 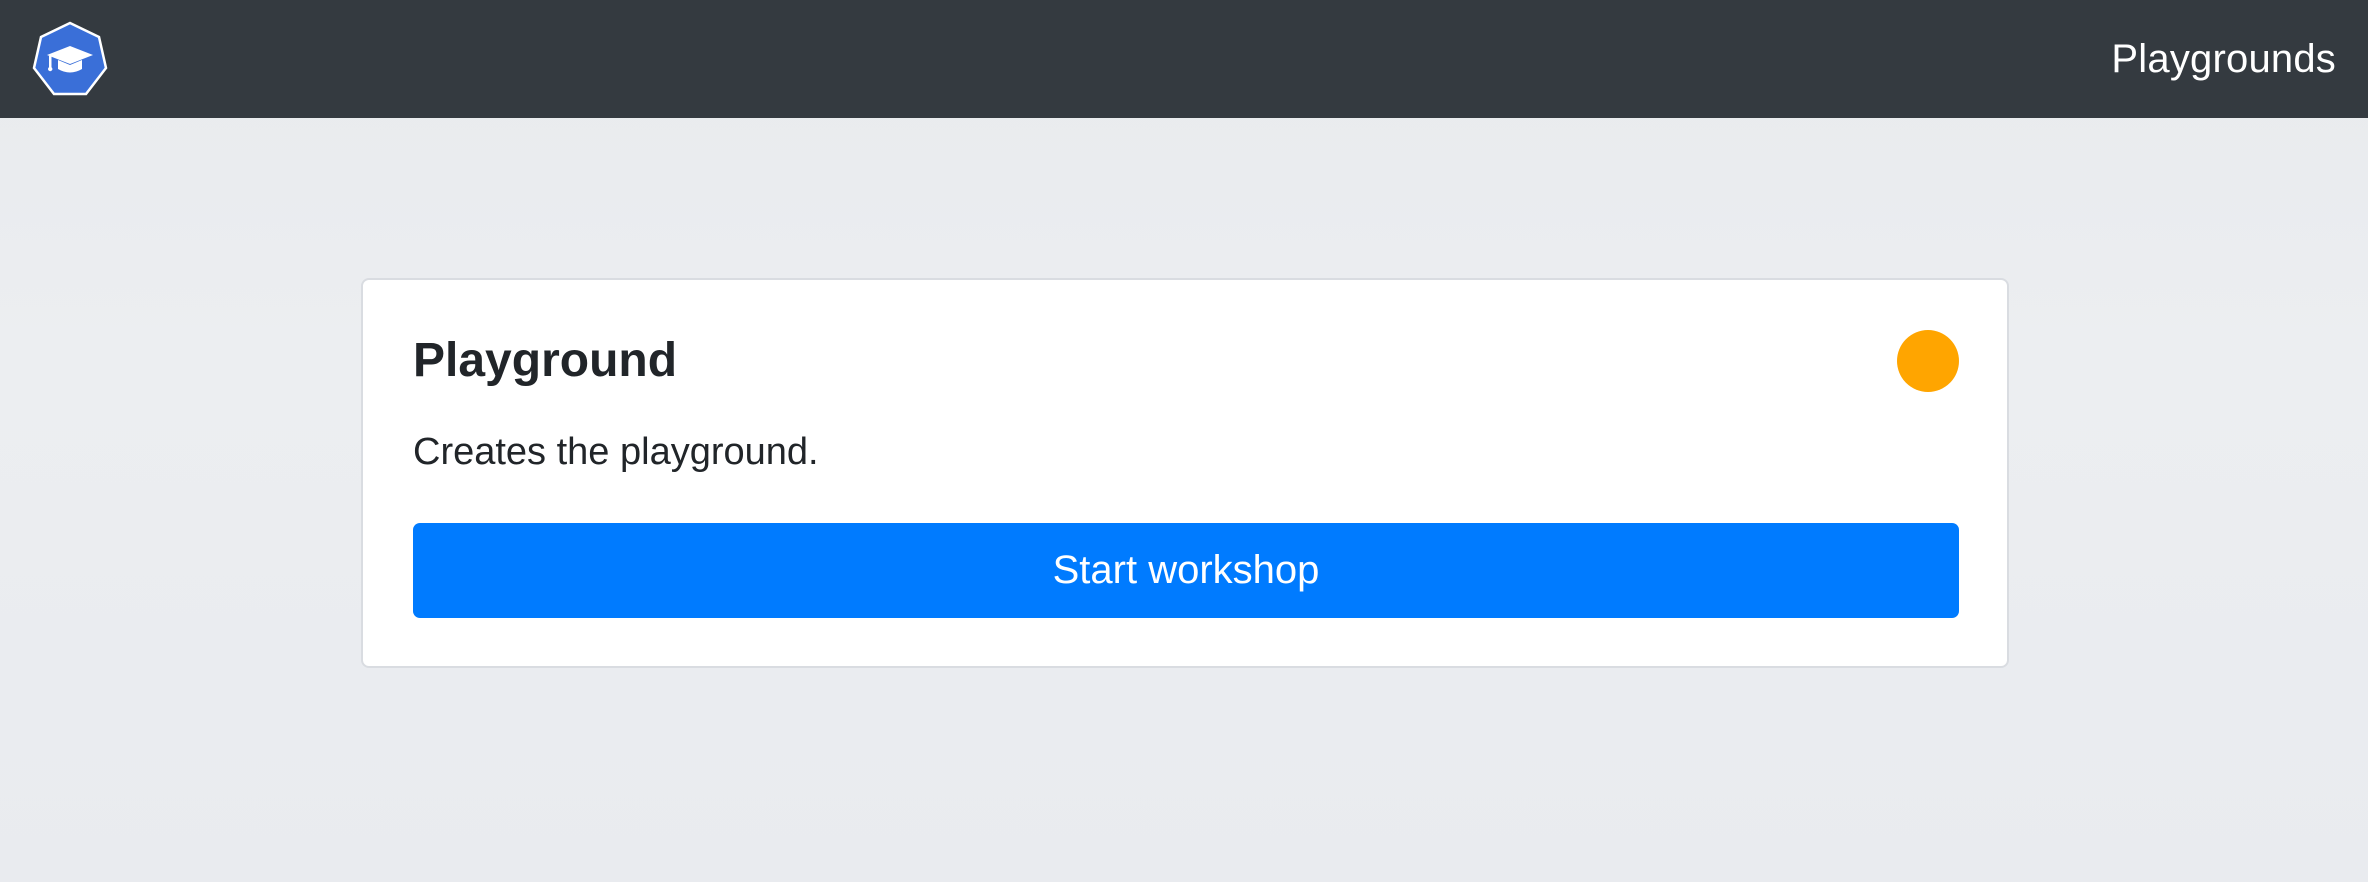 I want to click on nav-link-playgrounds: Playgrounds, so click(x=2223, y=59).